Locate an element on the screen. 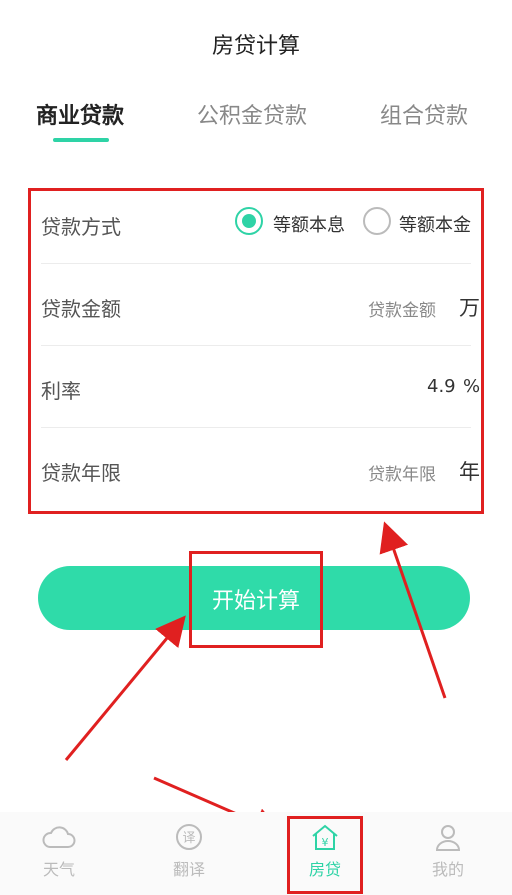  nav-item-translate: 译 翻译 is located at coordinates (189, 851).